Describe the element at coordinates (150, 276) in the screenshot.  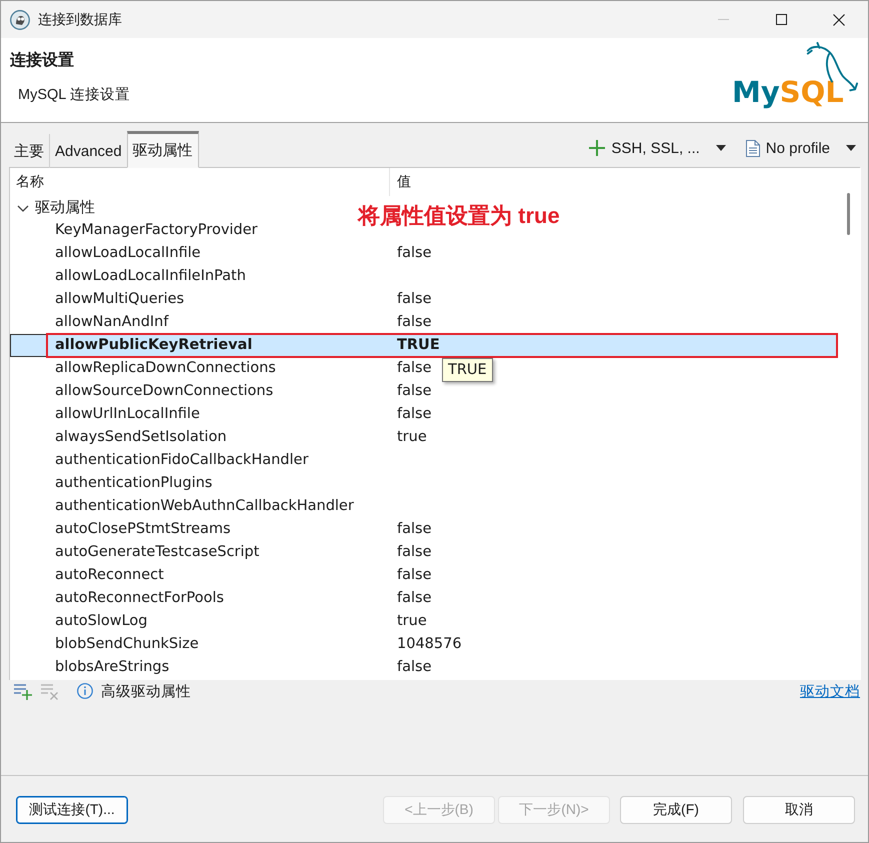
I see `property-name: allowLoadLocalInfileInPath` at that location.